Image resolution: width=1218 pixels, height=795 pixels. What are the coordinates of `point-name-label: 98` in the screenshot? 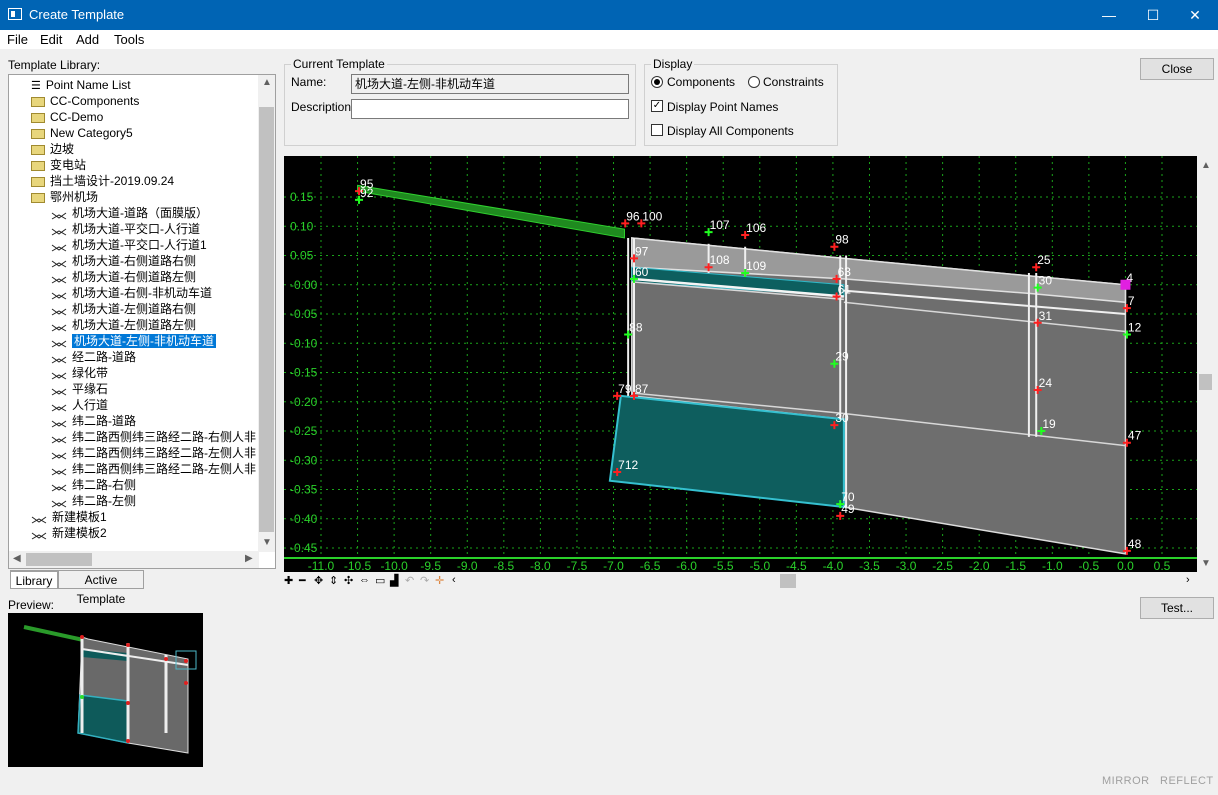 It's located at (842, 240).